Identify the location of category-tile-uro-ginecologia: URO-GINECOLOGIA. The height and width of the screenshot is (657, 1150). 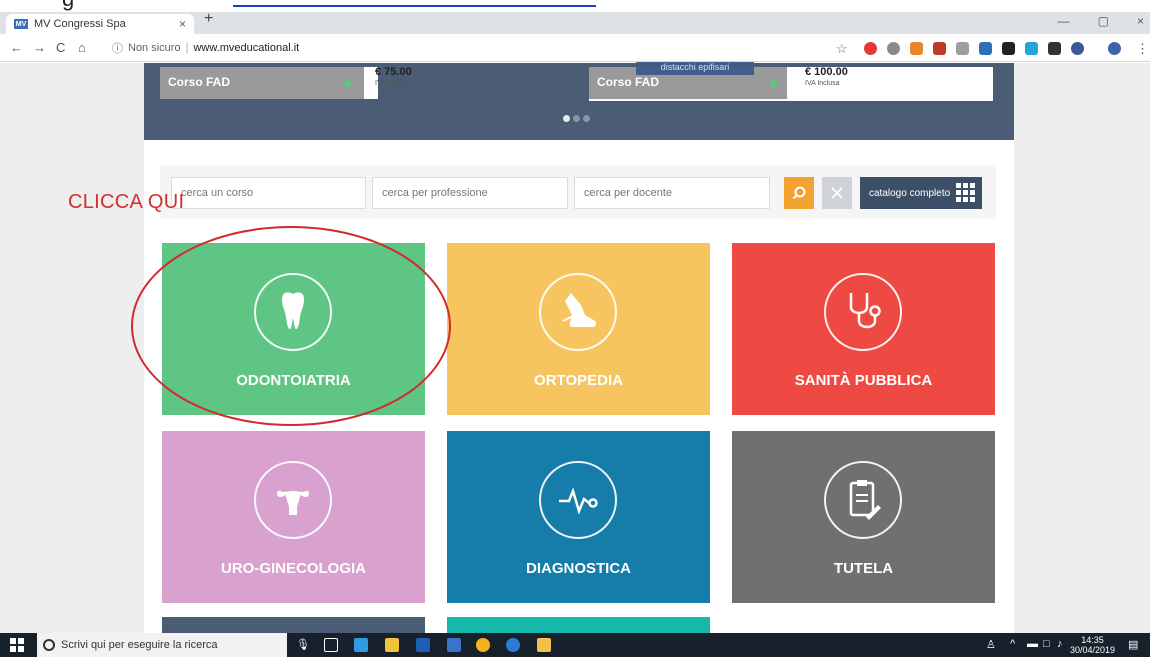
(293, 517).